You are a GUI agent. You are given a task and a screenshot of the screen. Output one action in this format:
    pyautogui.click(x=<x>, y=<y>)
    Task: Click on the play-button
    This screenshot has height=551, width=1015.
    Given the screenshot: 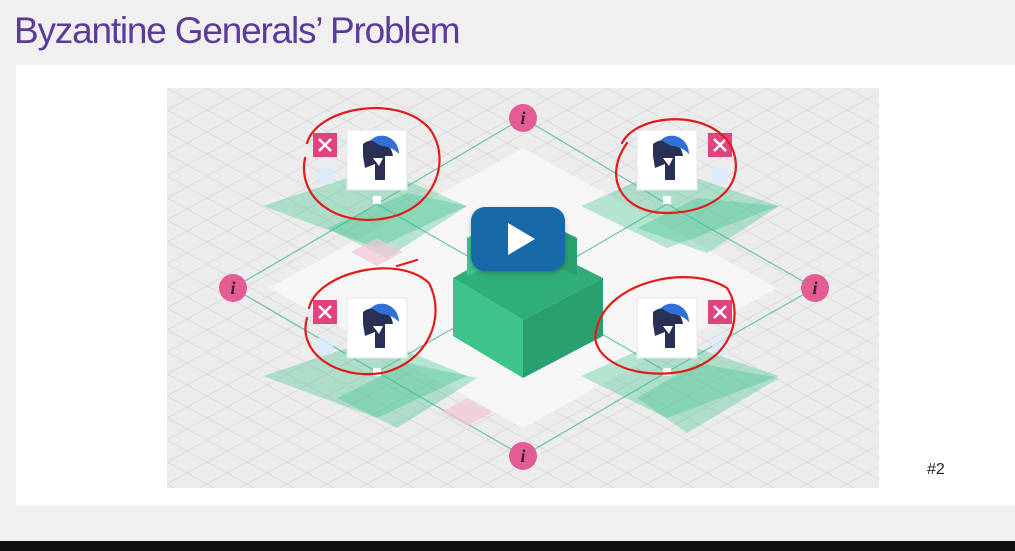 What is the action you would take?
    pyautogui.click(x=518, y=239)
    